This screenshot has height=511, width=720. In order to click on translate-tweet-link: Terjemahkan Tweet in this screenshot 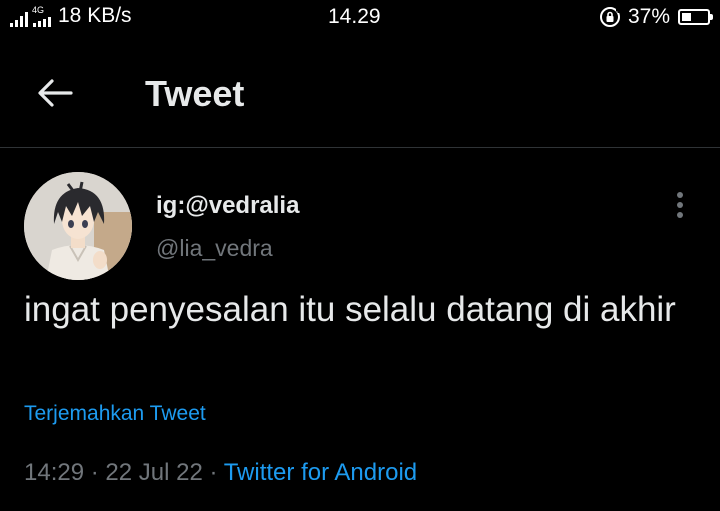, I will do `click(115, 414)`.